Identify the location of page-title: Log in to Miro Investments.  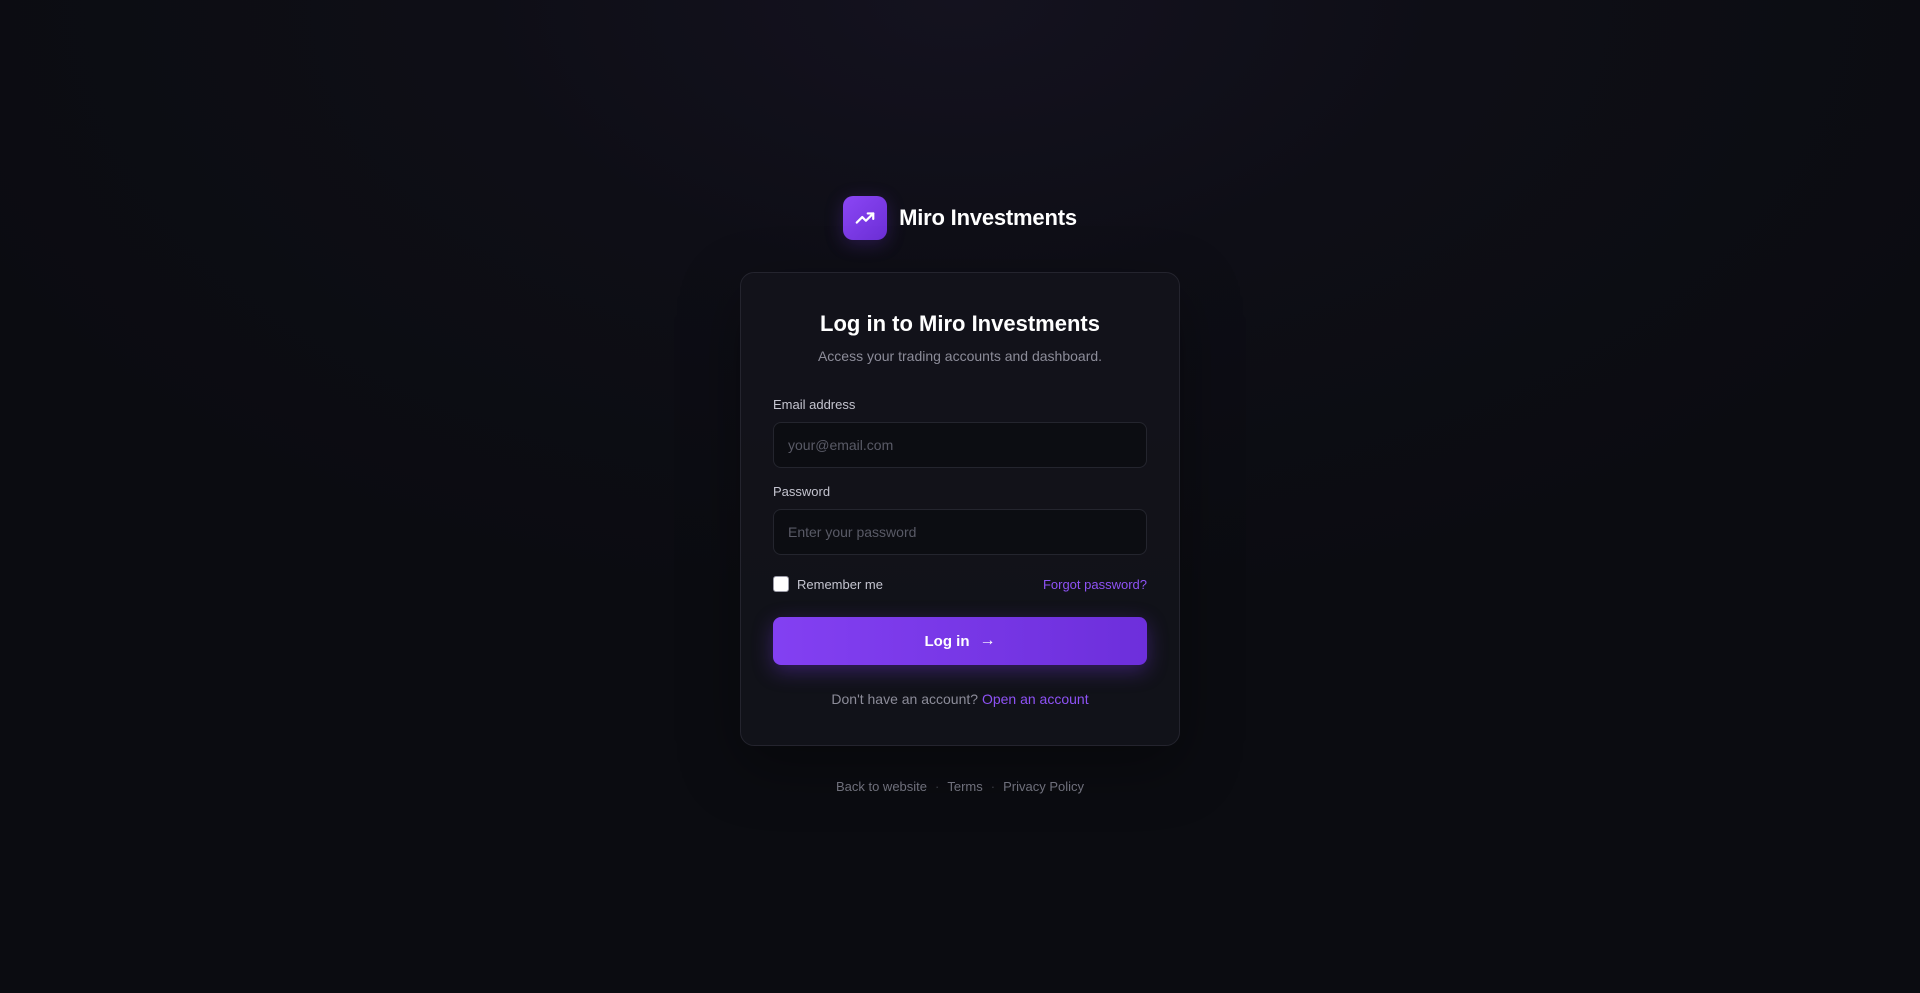
(960, 323).